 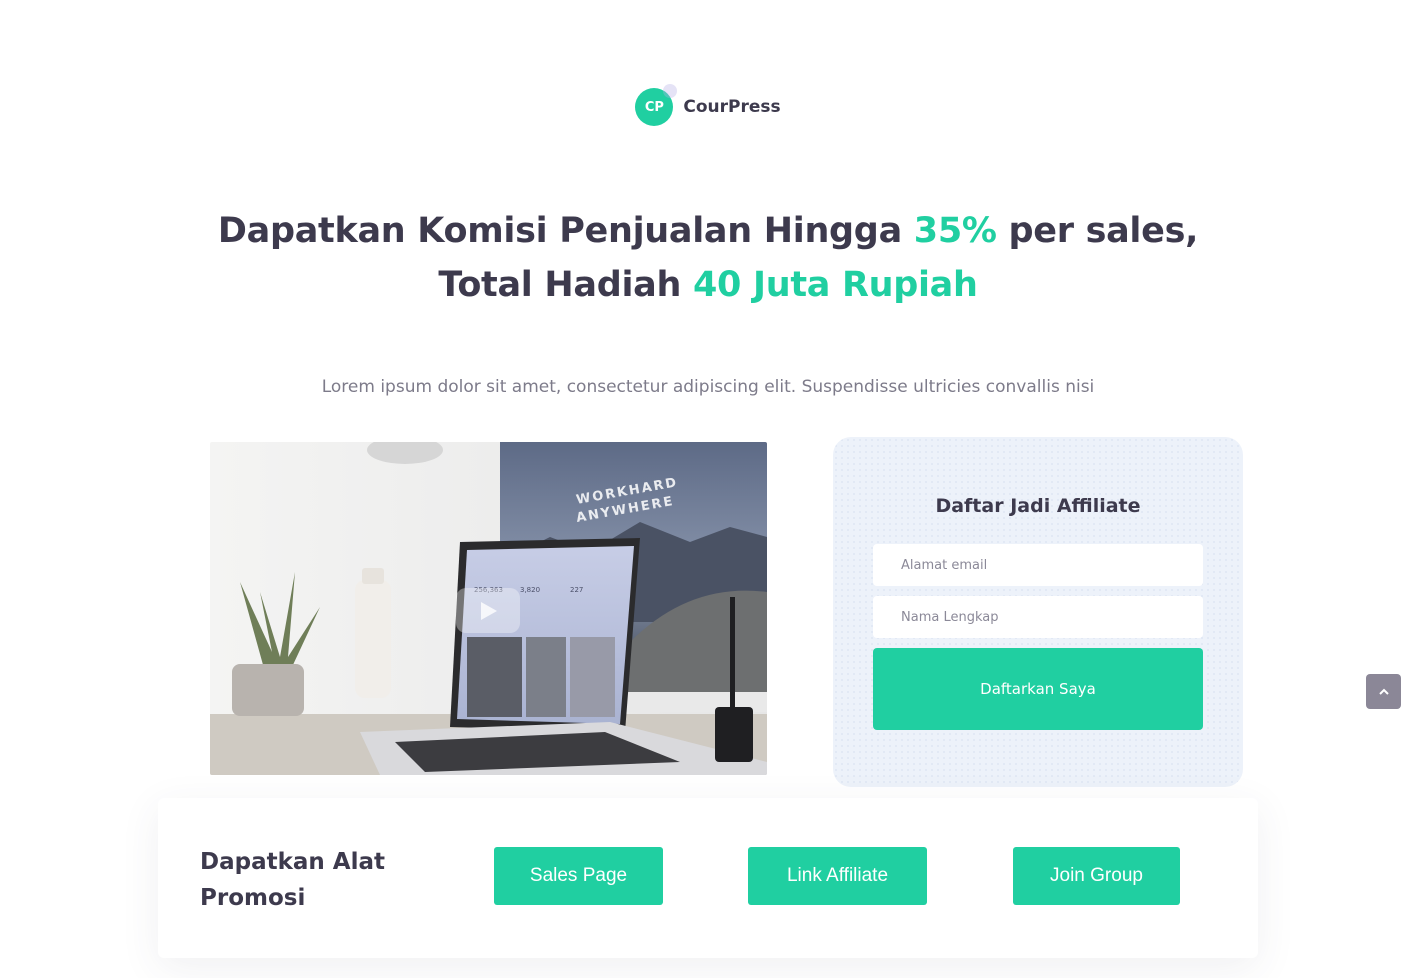 I want to click on headline-prize-value: 40 Juta Rupiah, so click(x=835, y=285).